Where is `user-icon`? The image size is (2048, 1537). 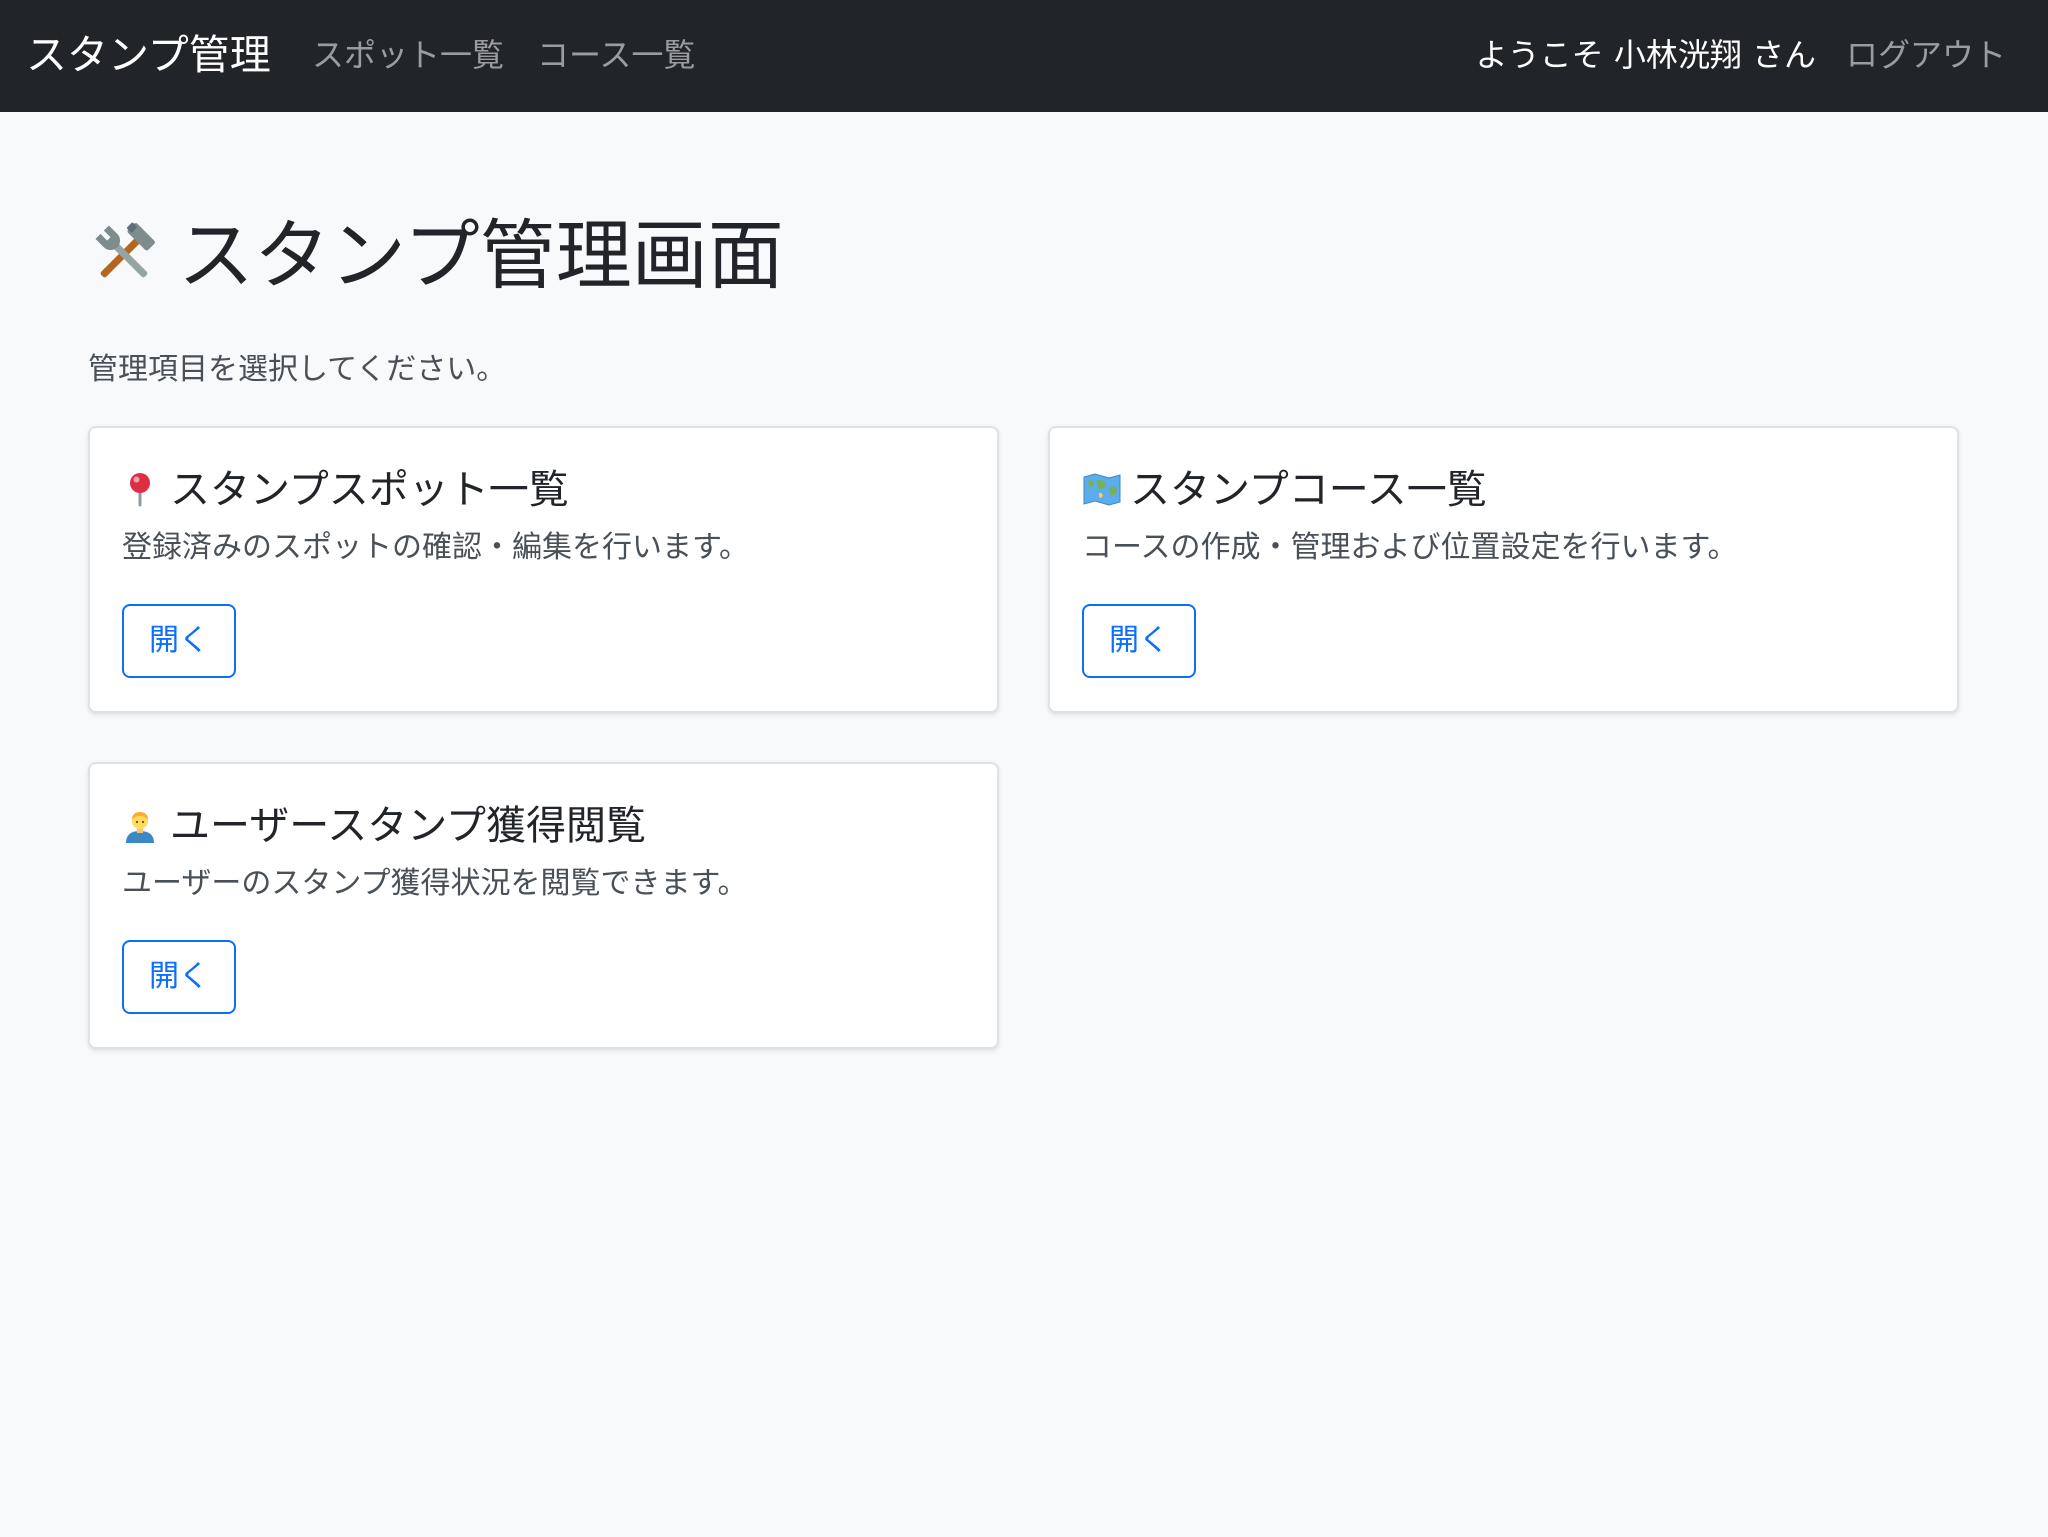 user-icon is located at coordinates (140, 821).